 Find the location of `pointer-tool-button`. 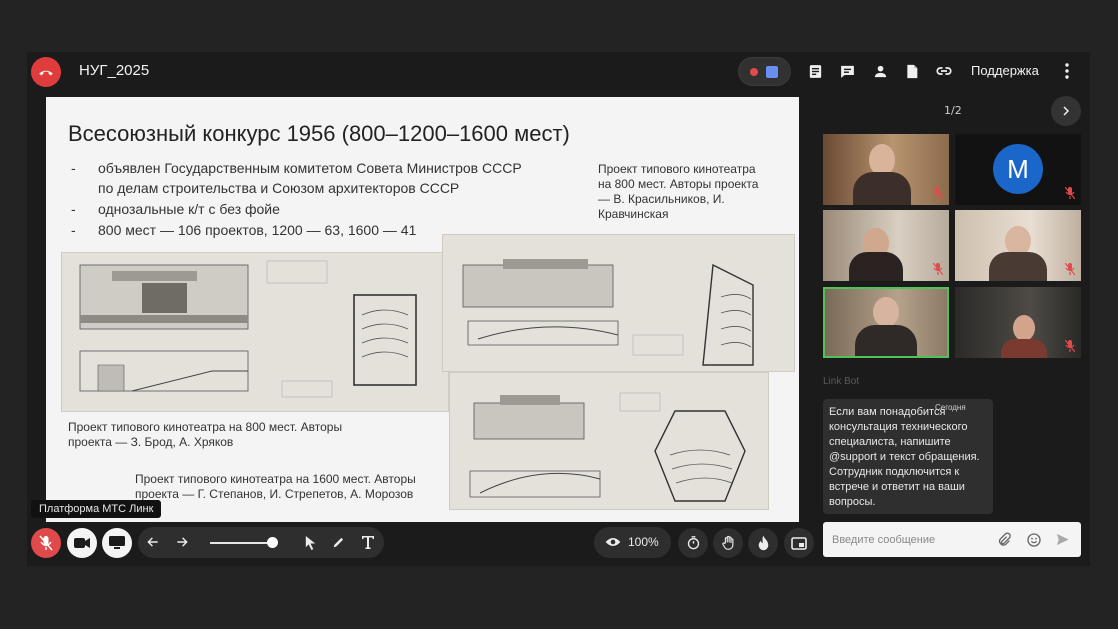

pointer-tool-button is located at coordinates (310, 542).